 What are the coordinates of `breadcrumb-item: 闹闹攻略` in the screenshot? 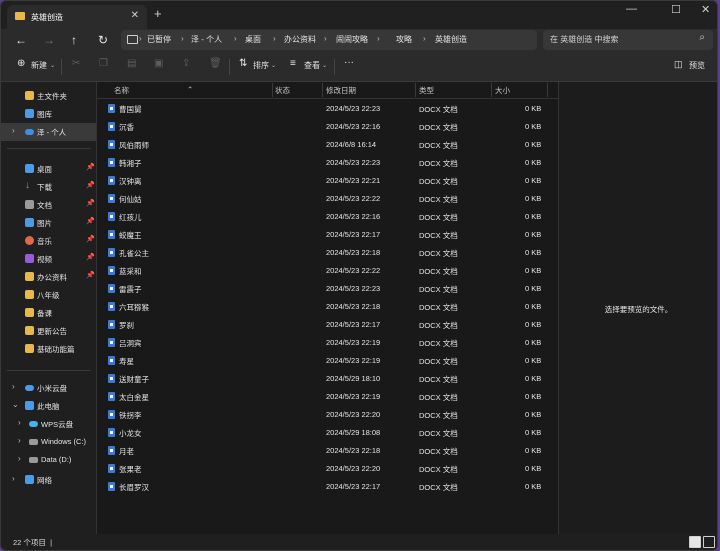 It's located at (352, 39).